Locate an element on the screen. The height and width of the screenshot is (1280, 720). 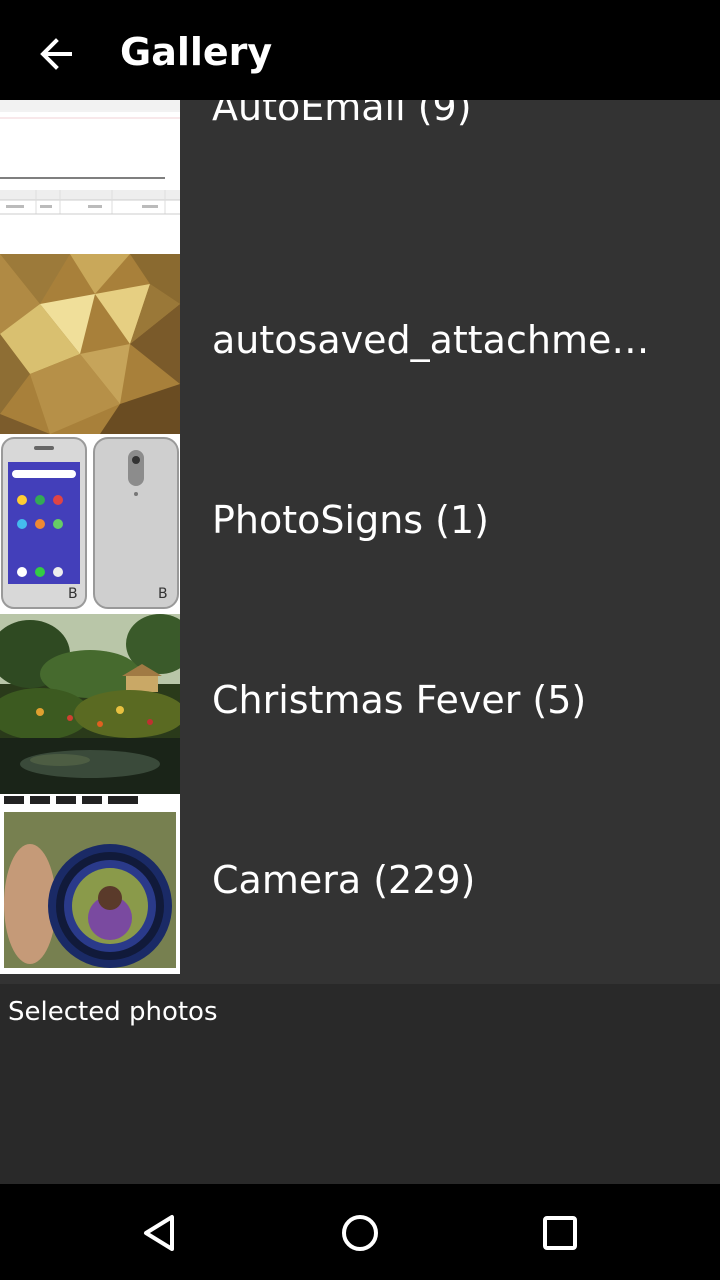
nav-recents-button is located at coordinates (560, 1233).